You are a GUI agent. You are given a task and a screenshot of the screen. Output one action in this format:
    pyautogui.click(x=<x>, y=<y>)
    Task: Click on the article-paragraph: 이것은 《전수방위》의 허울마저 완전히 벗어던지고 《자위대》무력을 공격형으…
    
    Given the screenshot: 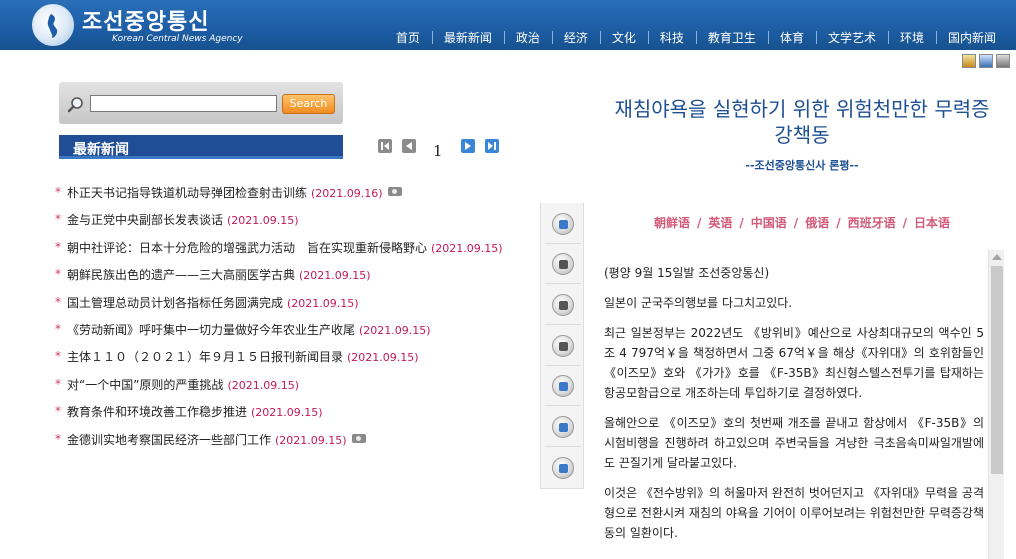 What is the action you would take?
    pyautogui.click(x=794, y=513)
    